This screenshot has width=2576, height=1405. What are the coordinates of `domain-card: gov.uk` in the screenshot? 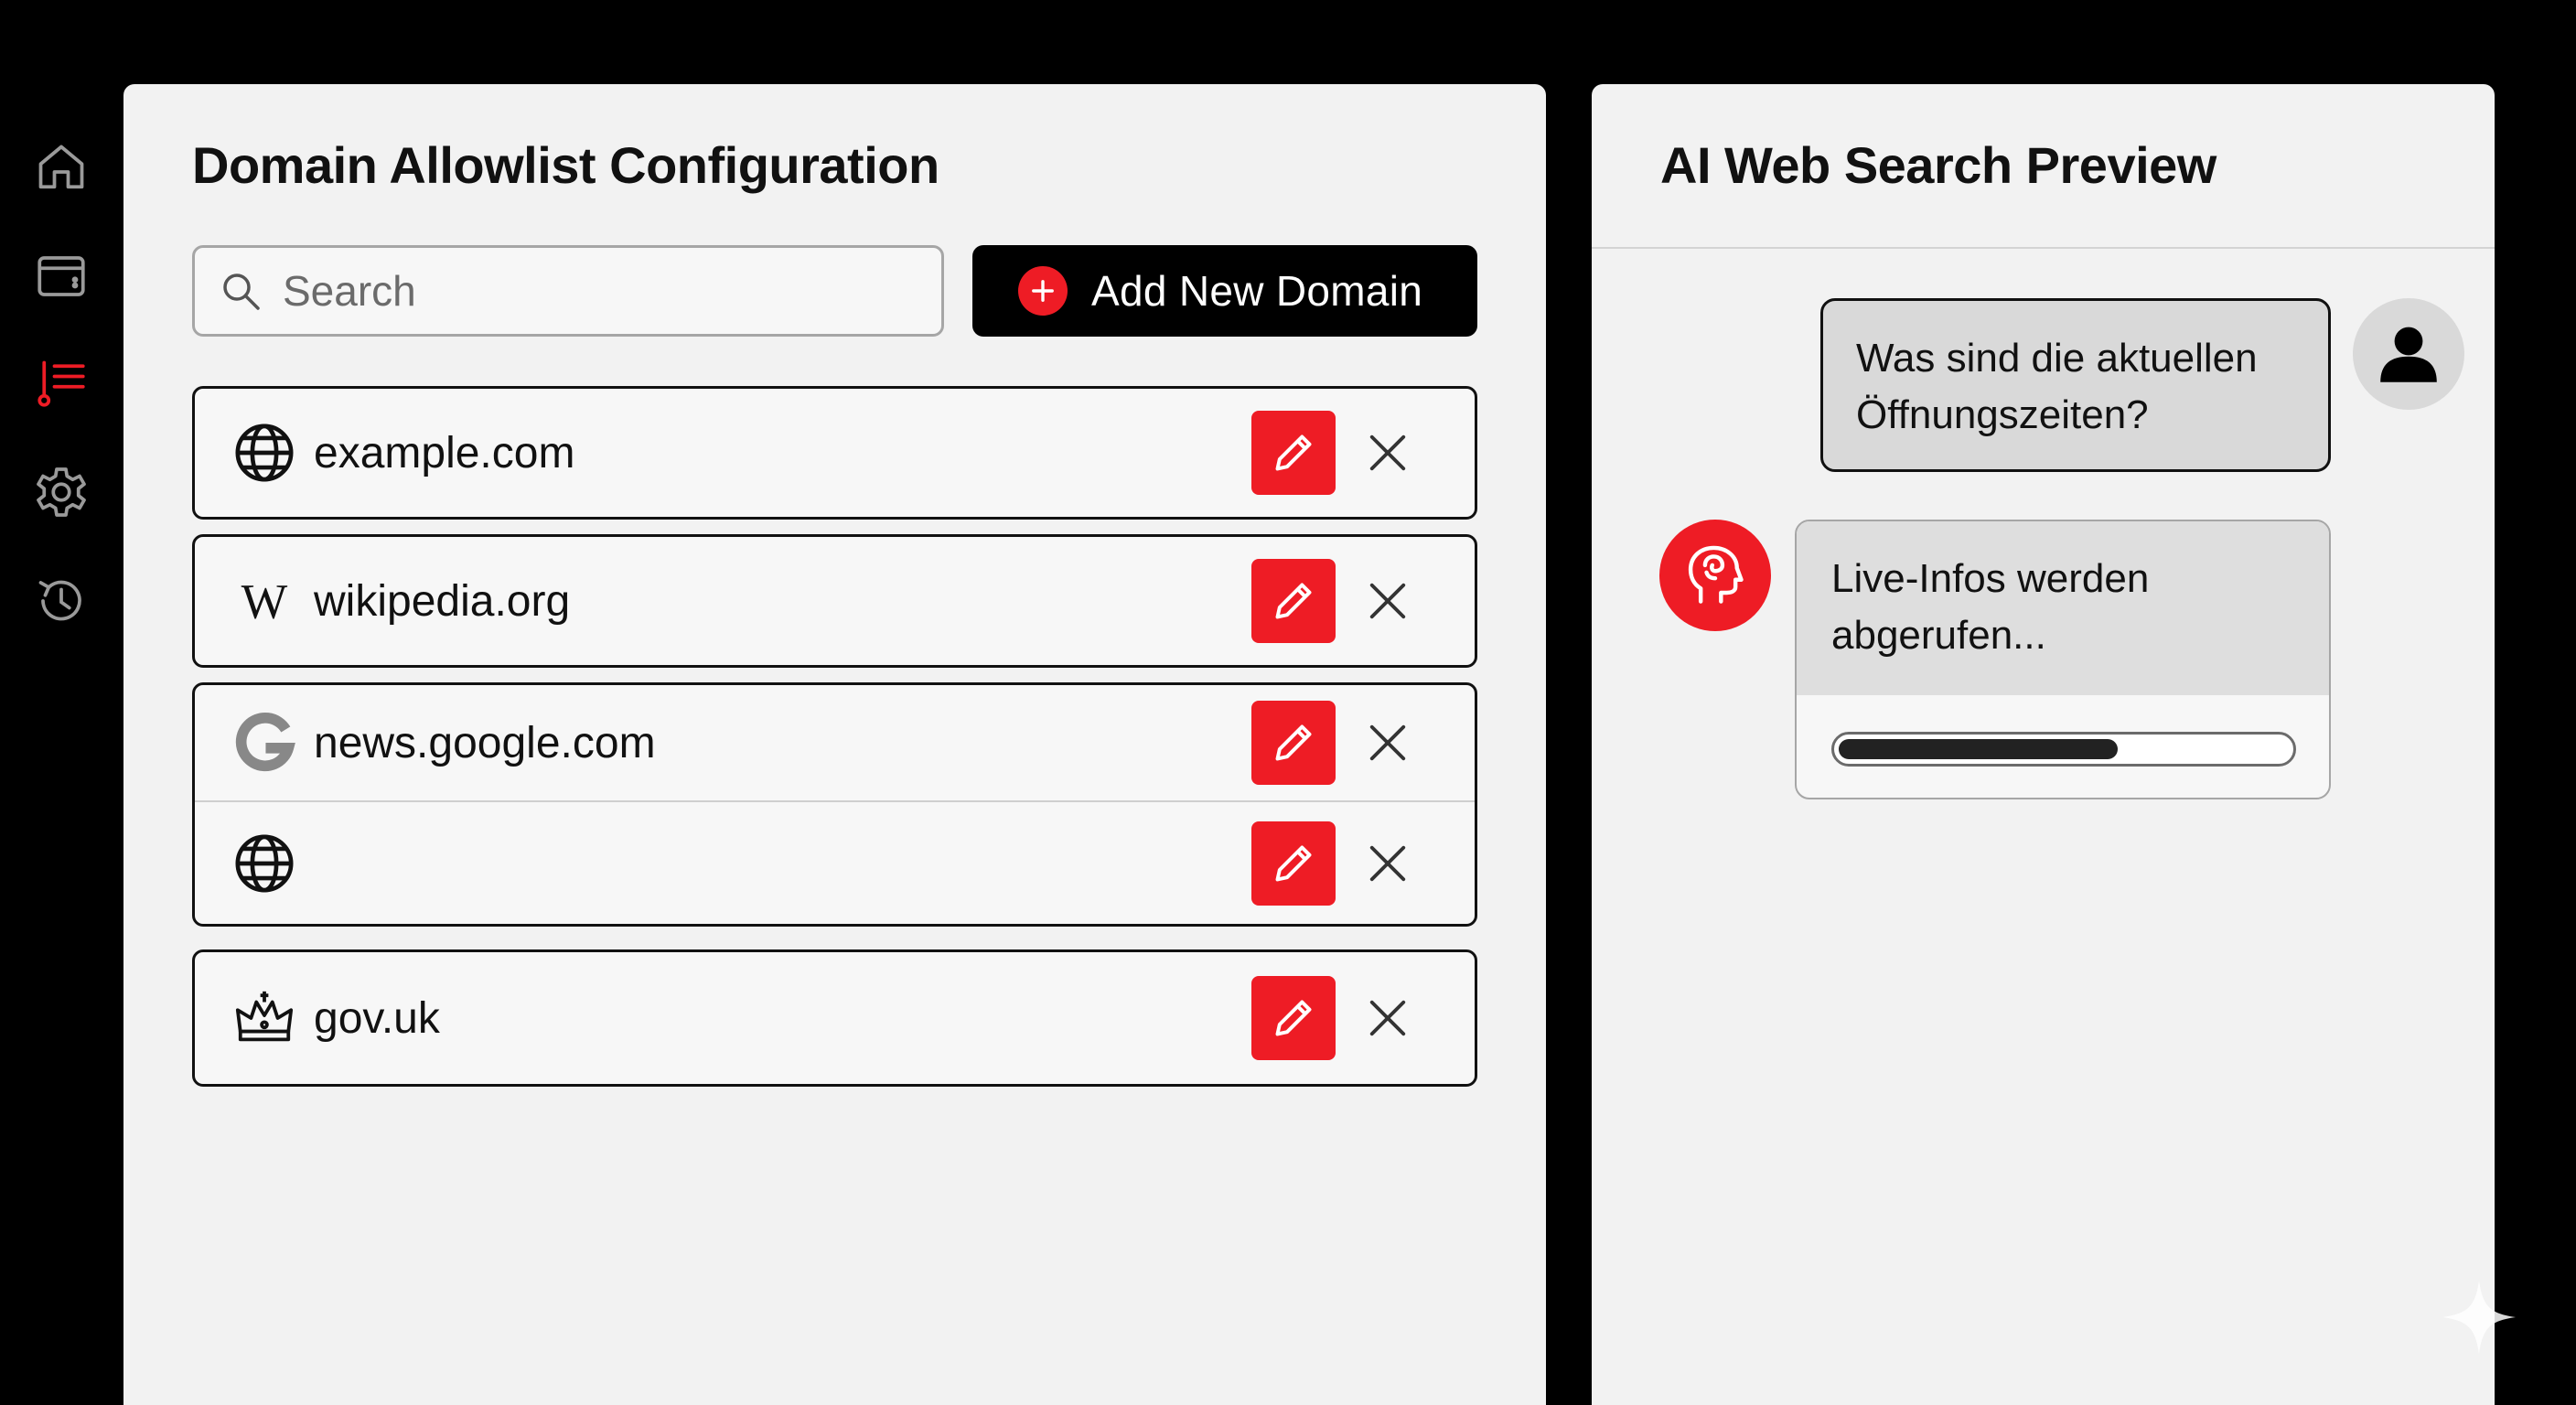 It's located at (835, 1018).